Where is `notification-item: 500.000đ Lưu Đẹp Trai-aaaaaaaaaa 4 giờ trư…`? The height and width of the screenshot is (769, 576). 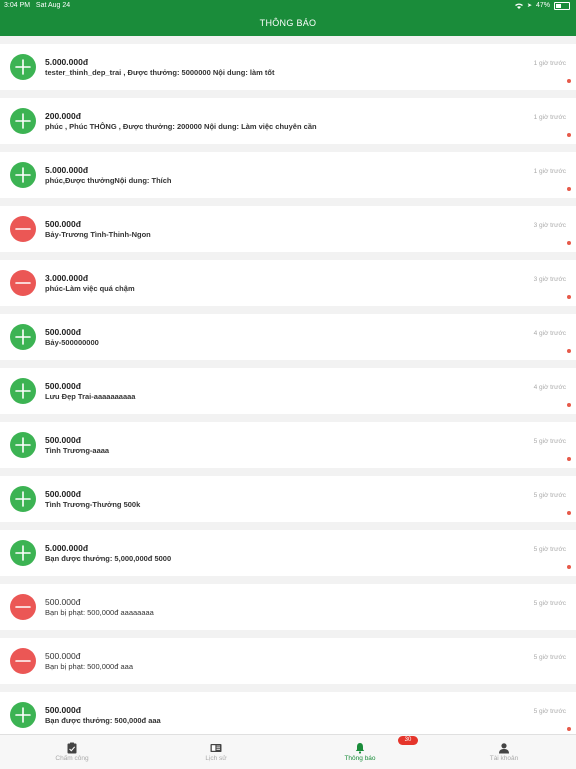 notification-item: 500.000đ Lưu Đẹp Trai-aaaaaaaaaa 4 giờ trư… is located at coordinates (288, 391).